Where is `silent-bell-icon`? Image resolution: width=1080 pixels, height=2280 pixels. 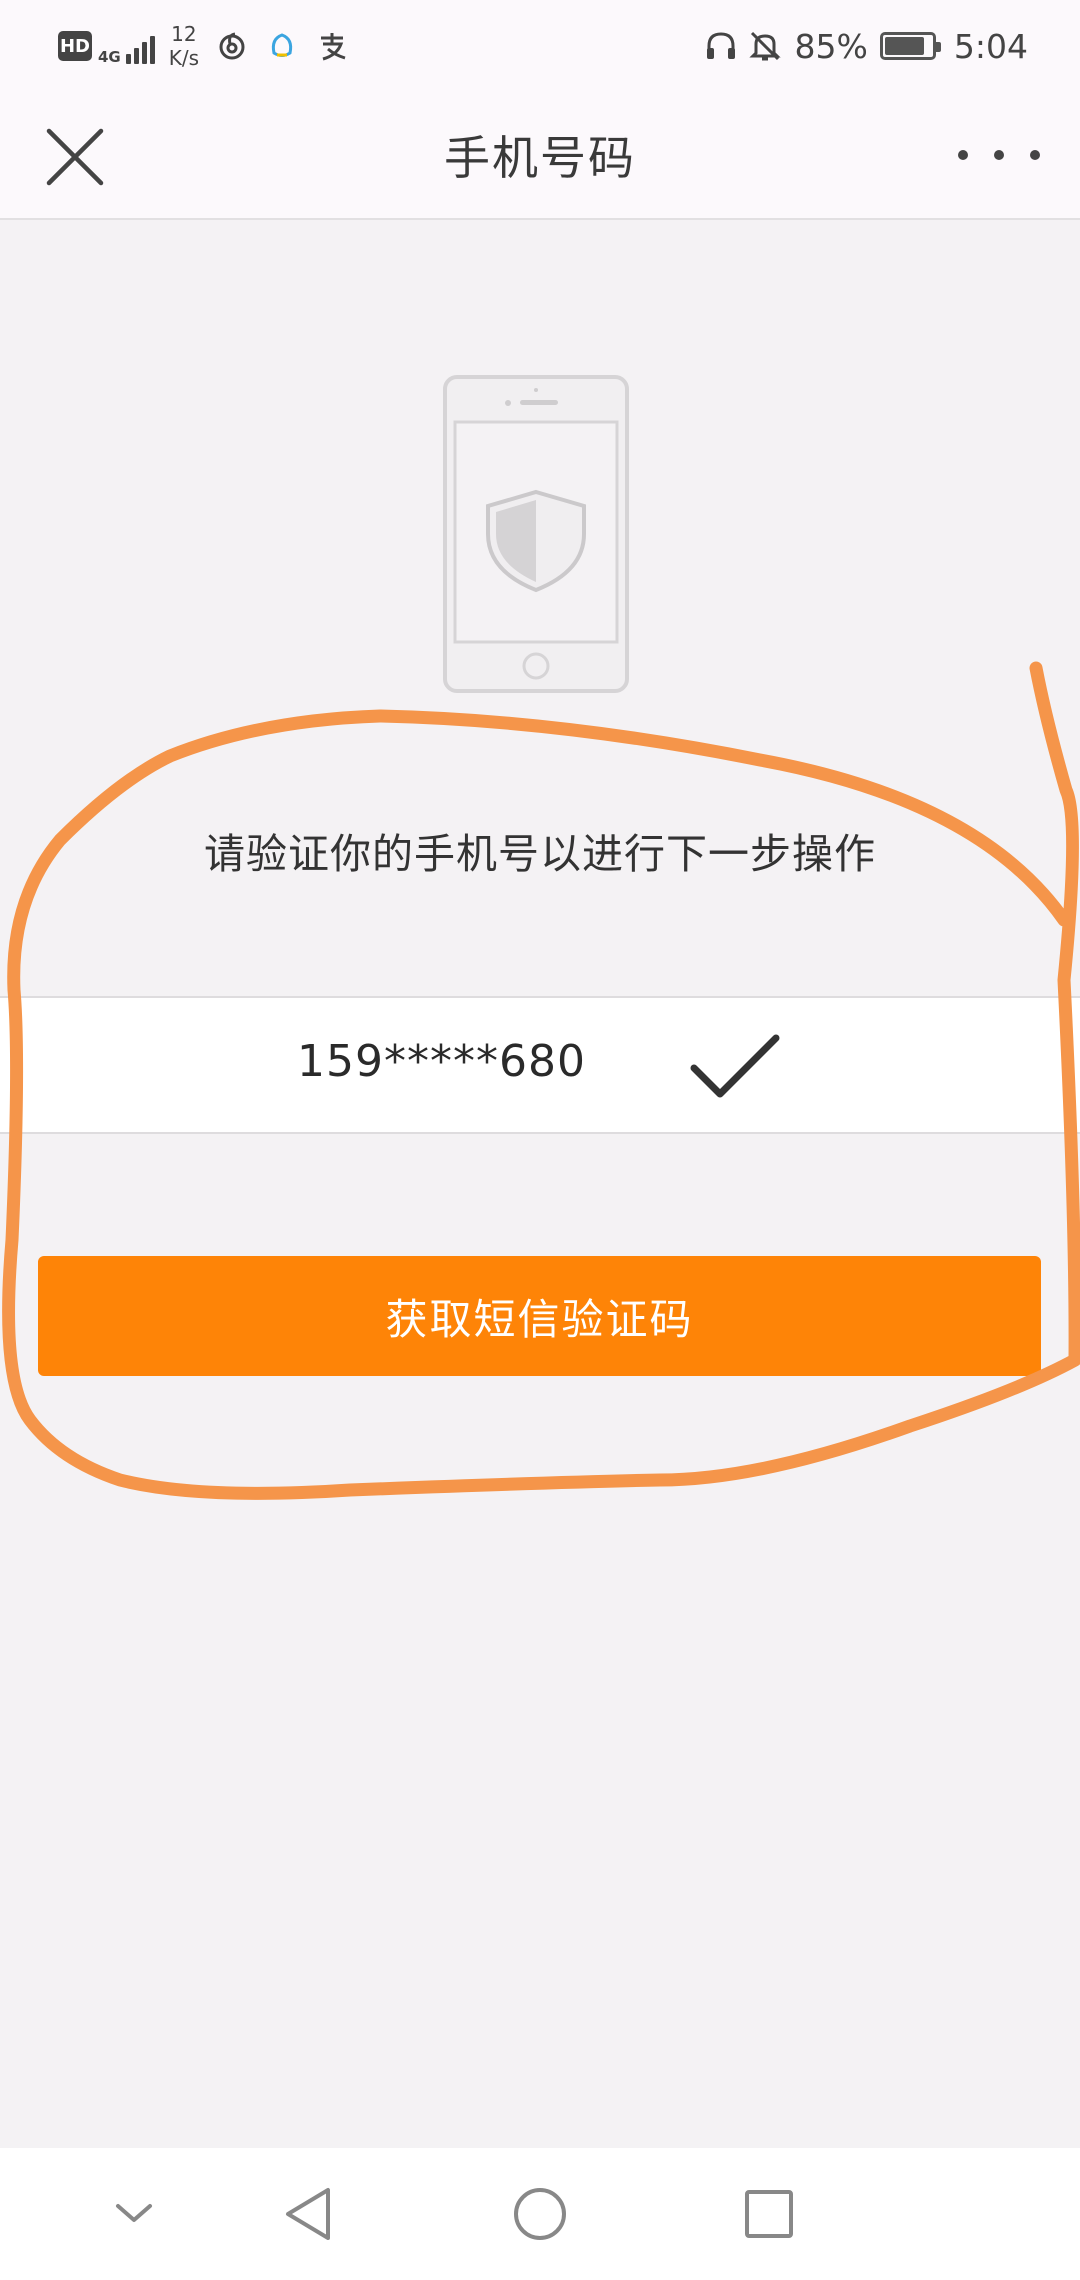
silent-bell-icon is located at coordinates (764, 46).